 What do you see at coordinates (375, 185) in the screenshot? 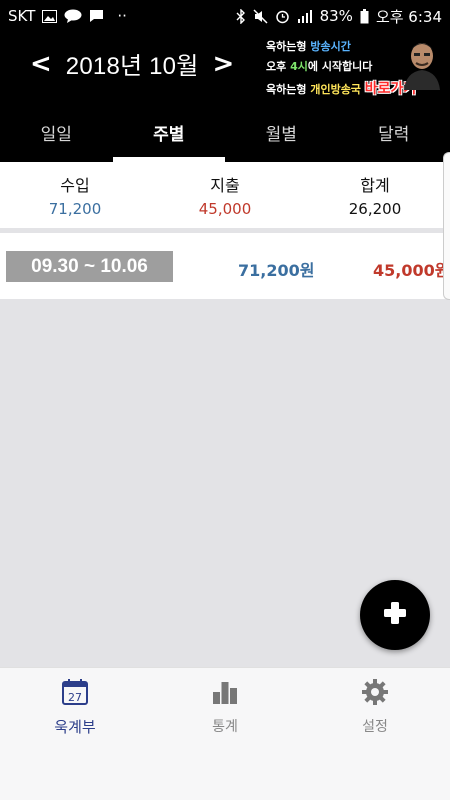
I see `balance-label: 합계` at bounding box center [375, 185].